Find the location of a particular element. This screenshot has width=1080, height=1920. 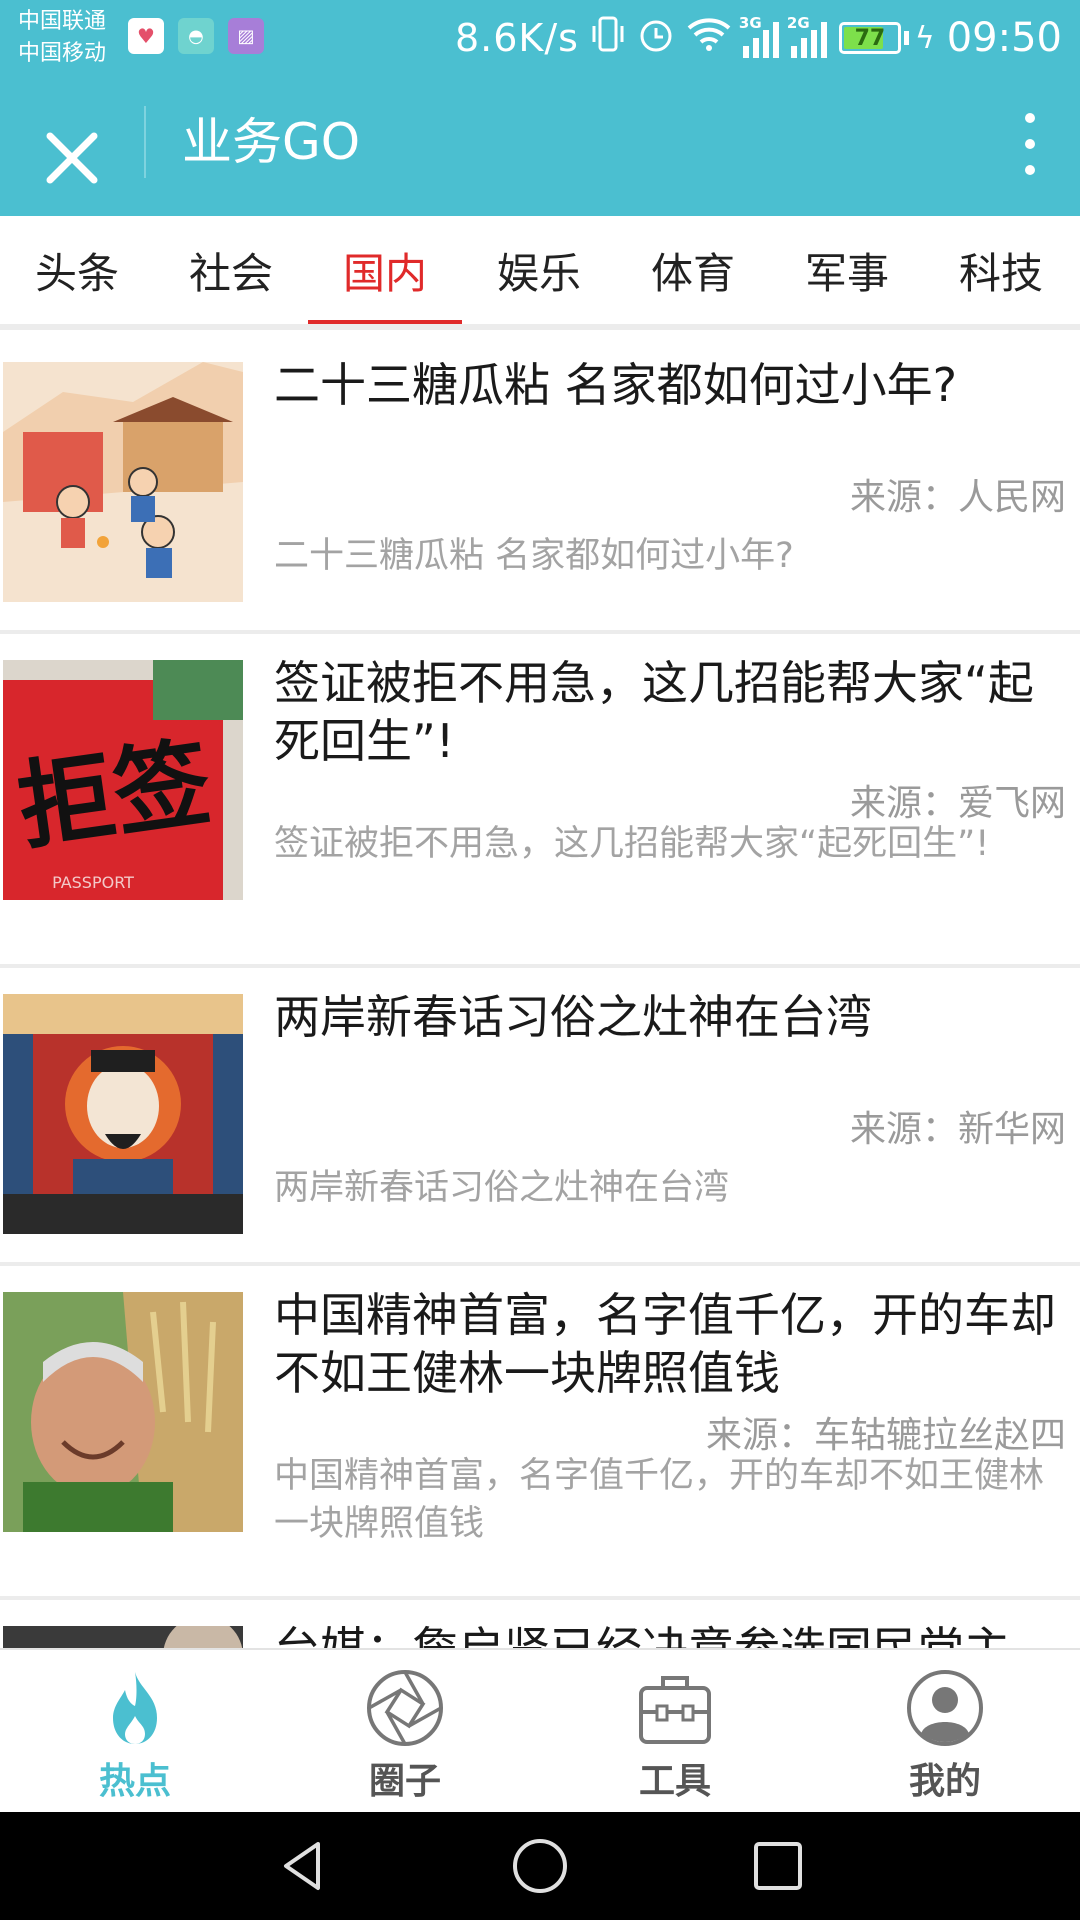

toolbox-icon is located at coordinates (675, 1710).